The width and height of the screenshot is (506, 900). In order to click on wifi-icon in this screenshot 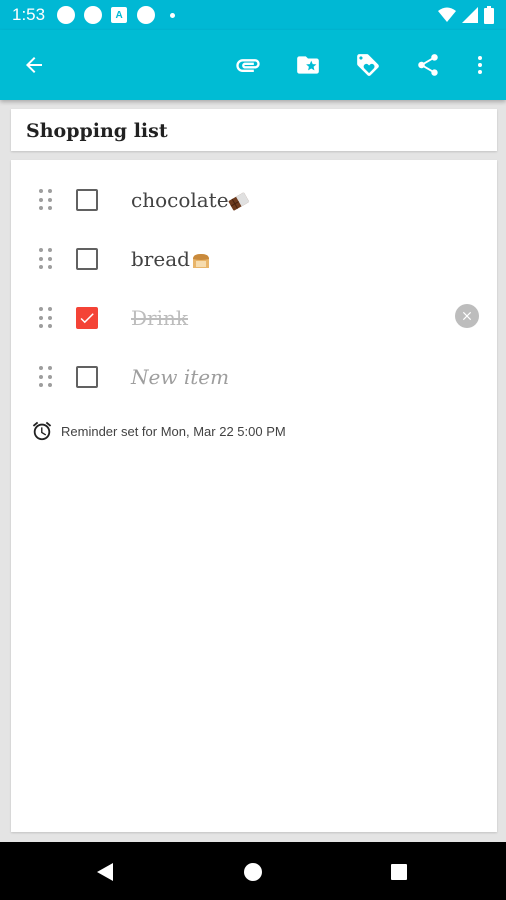, I will do `click(447, 14)`.